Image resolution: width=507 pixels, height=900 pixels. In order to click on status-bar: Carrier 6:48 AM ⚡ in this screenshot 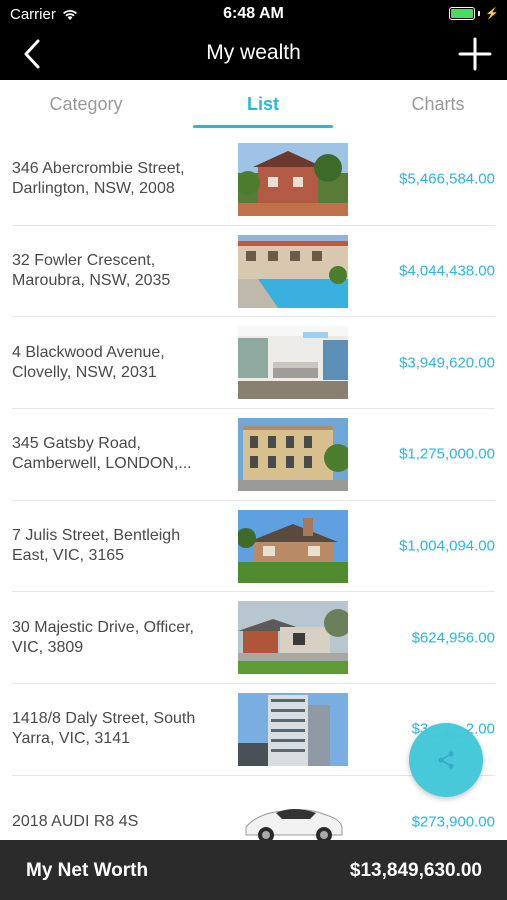, I will do `click(253, 14)`.